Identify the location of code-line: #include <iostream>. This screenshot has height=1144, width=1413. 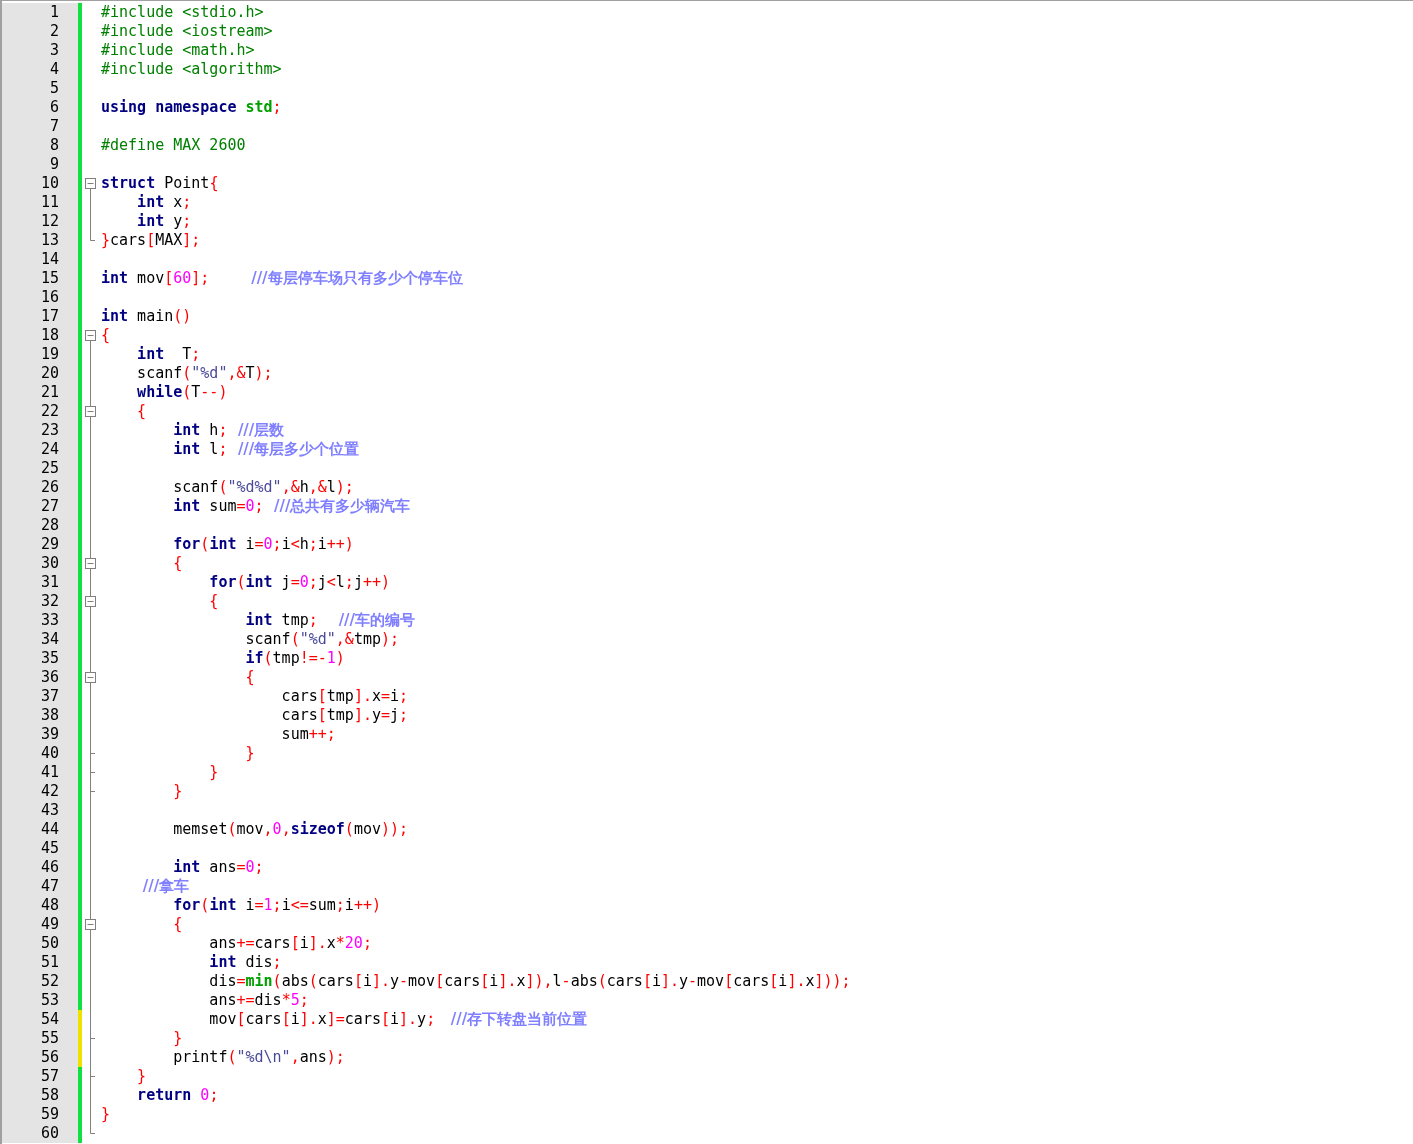
(186, 31).